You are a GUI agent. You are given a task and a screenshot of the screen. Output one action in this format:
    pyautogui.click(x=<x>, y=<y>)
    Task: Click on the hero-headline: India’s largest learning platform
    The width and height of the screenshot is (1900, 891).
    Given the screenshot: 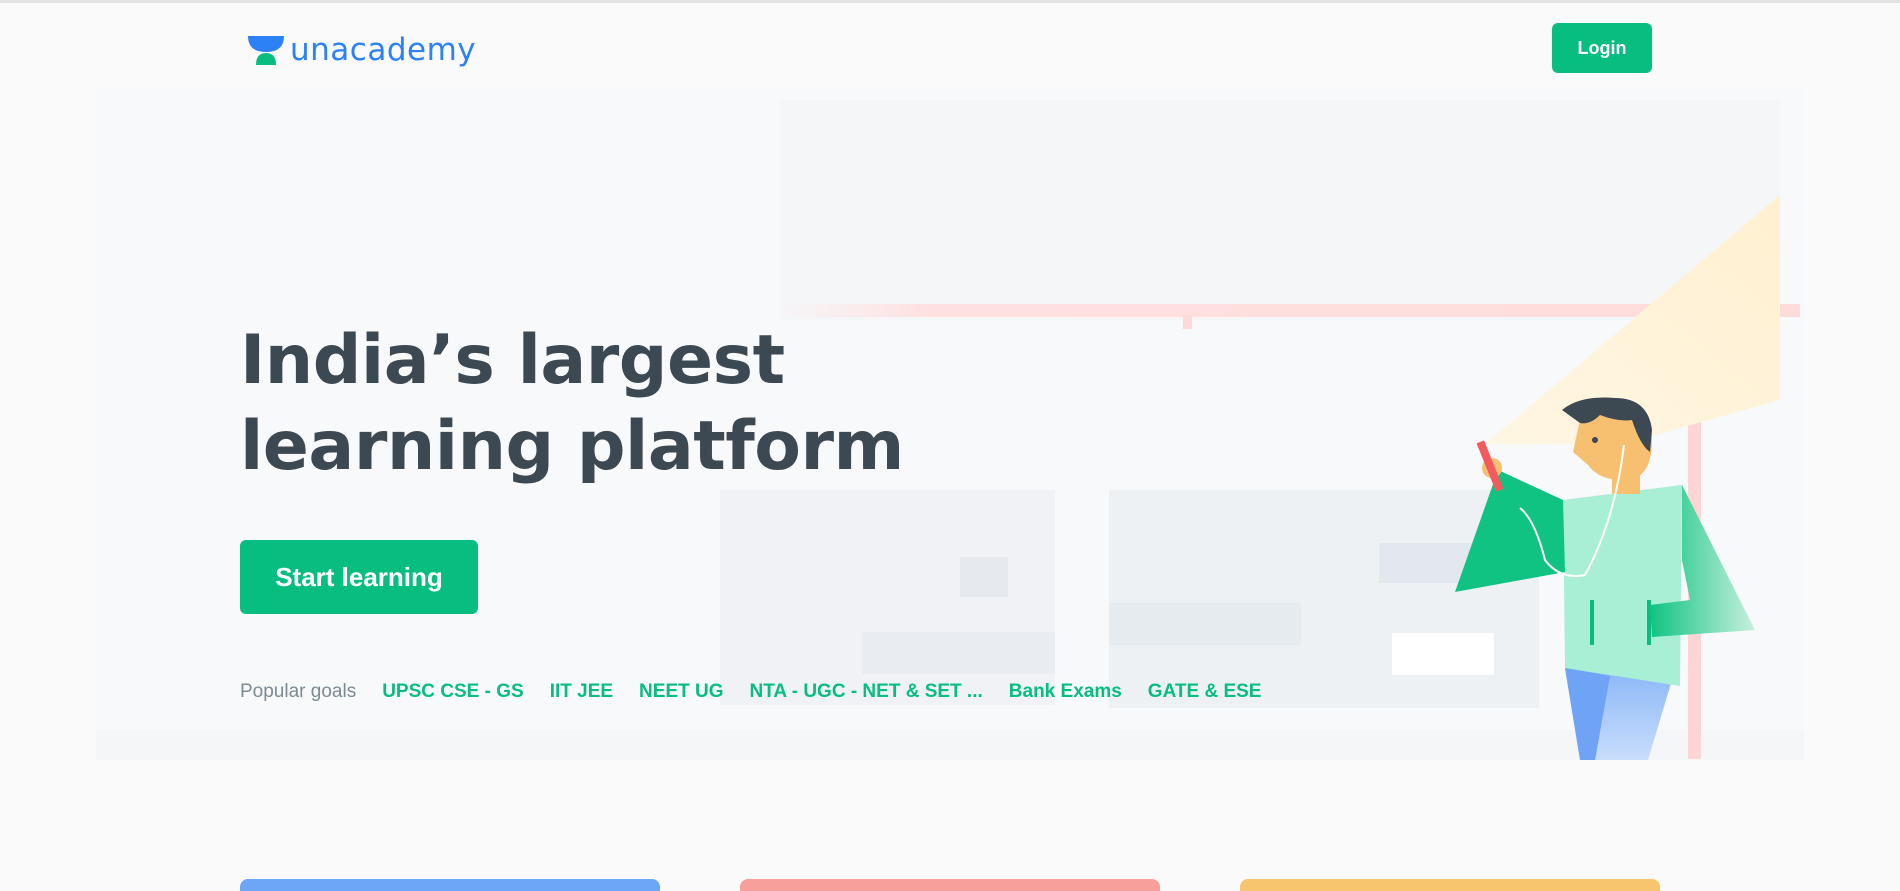 What is the action you would take?
    pyautogui.click(x=590, y=404)
    